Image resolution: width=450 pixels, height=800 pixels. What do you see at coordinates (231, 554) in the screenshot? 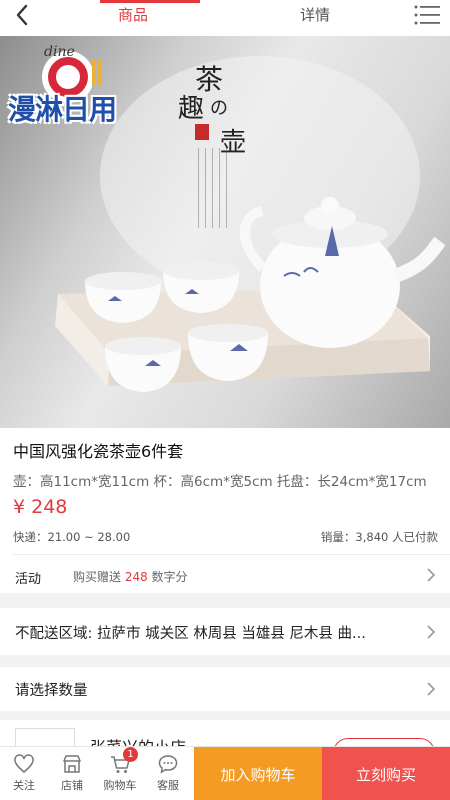
I see `divider` at bounding box center [231, 554].